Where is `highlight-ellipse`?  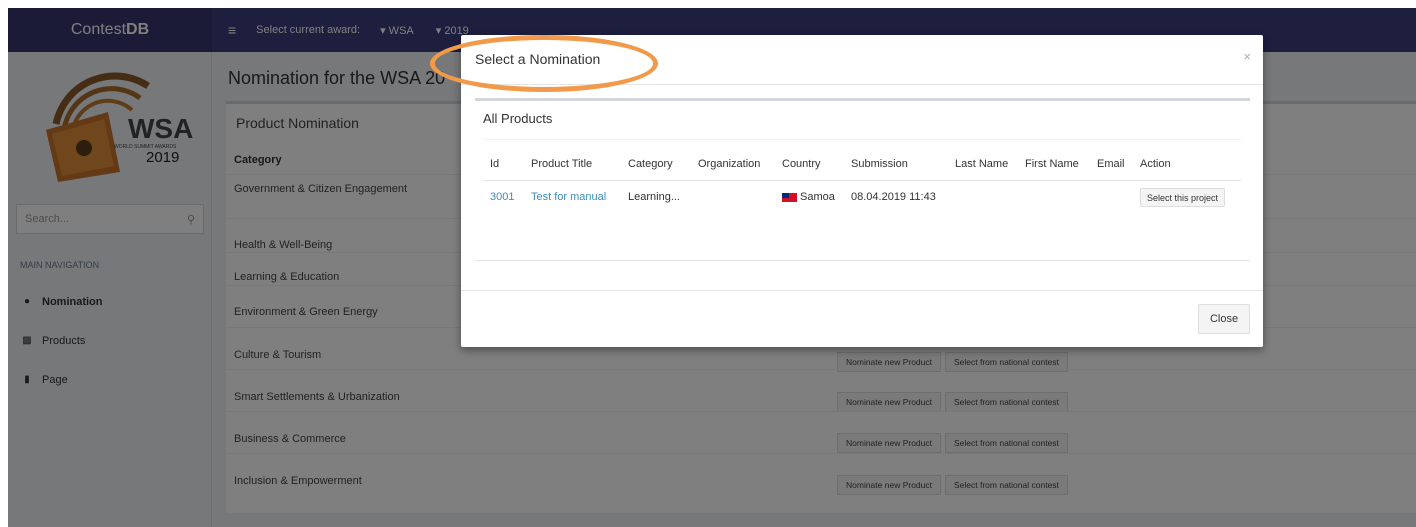
highlight-ellipse is located at coordinates (544, 63).